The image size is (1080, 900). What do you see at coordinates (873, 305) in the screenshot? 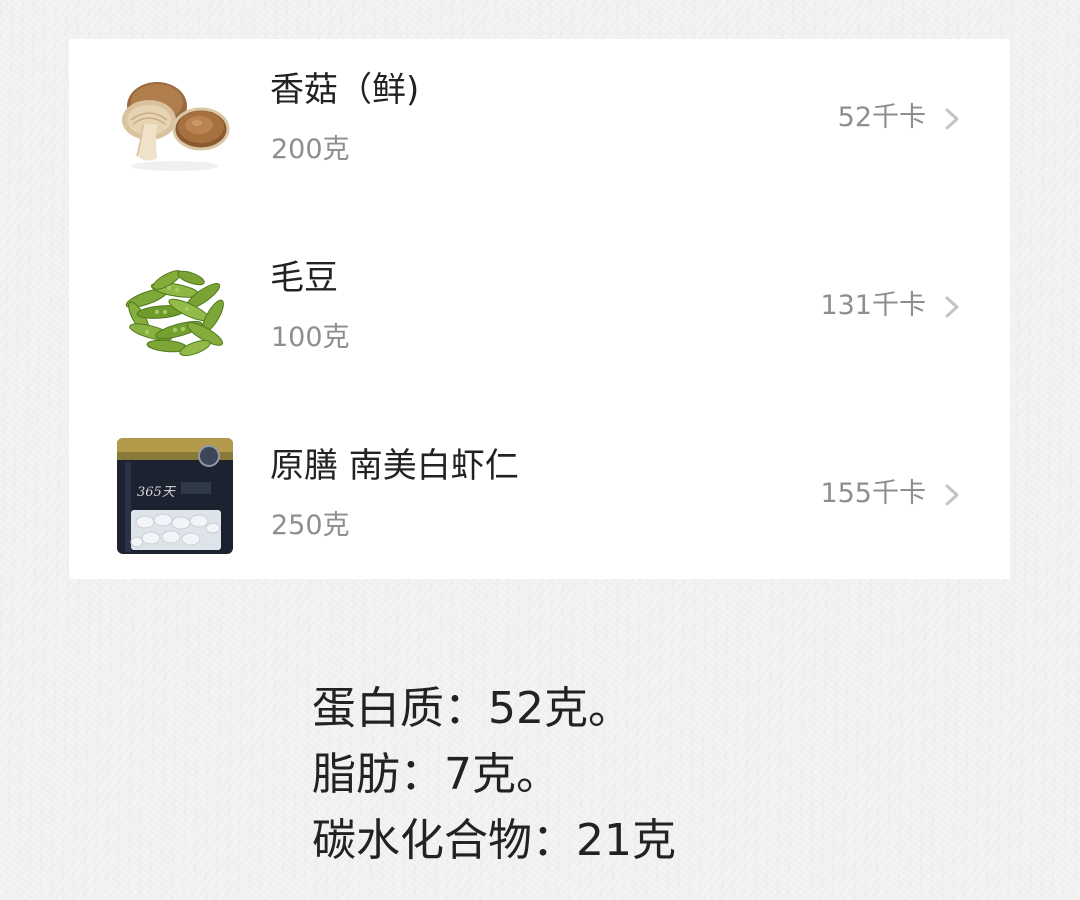
I see `food-calories: 131千卡` at bounding box center [873, 305].